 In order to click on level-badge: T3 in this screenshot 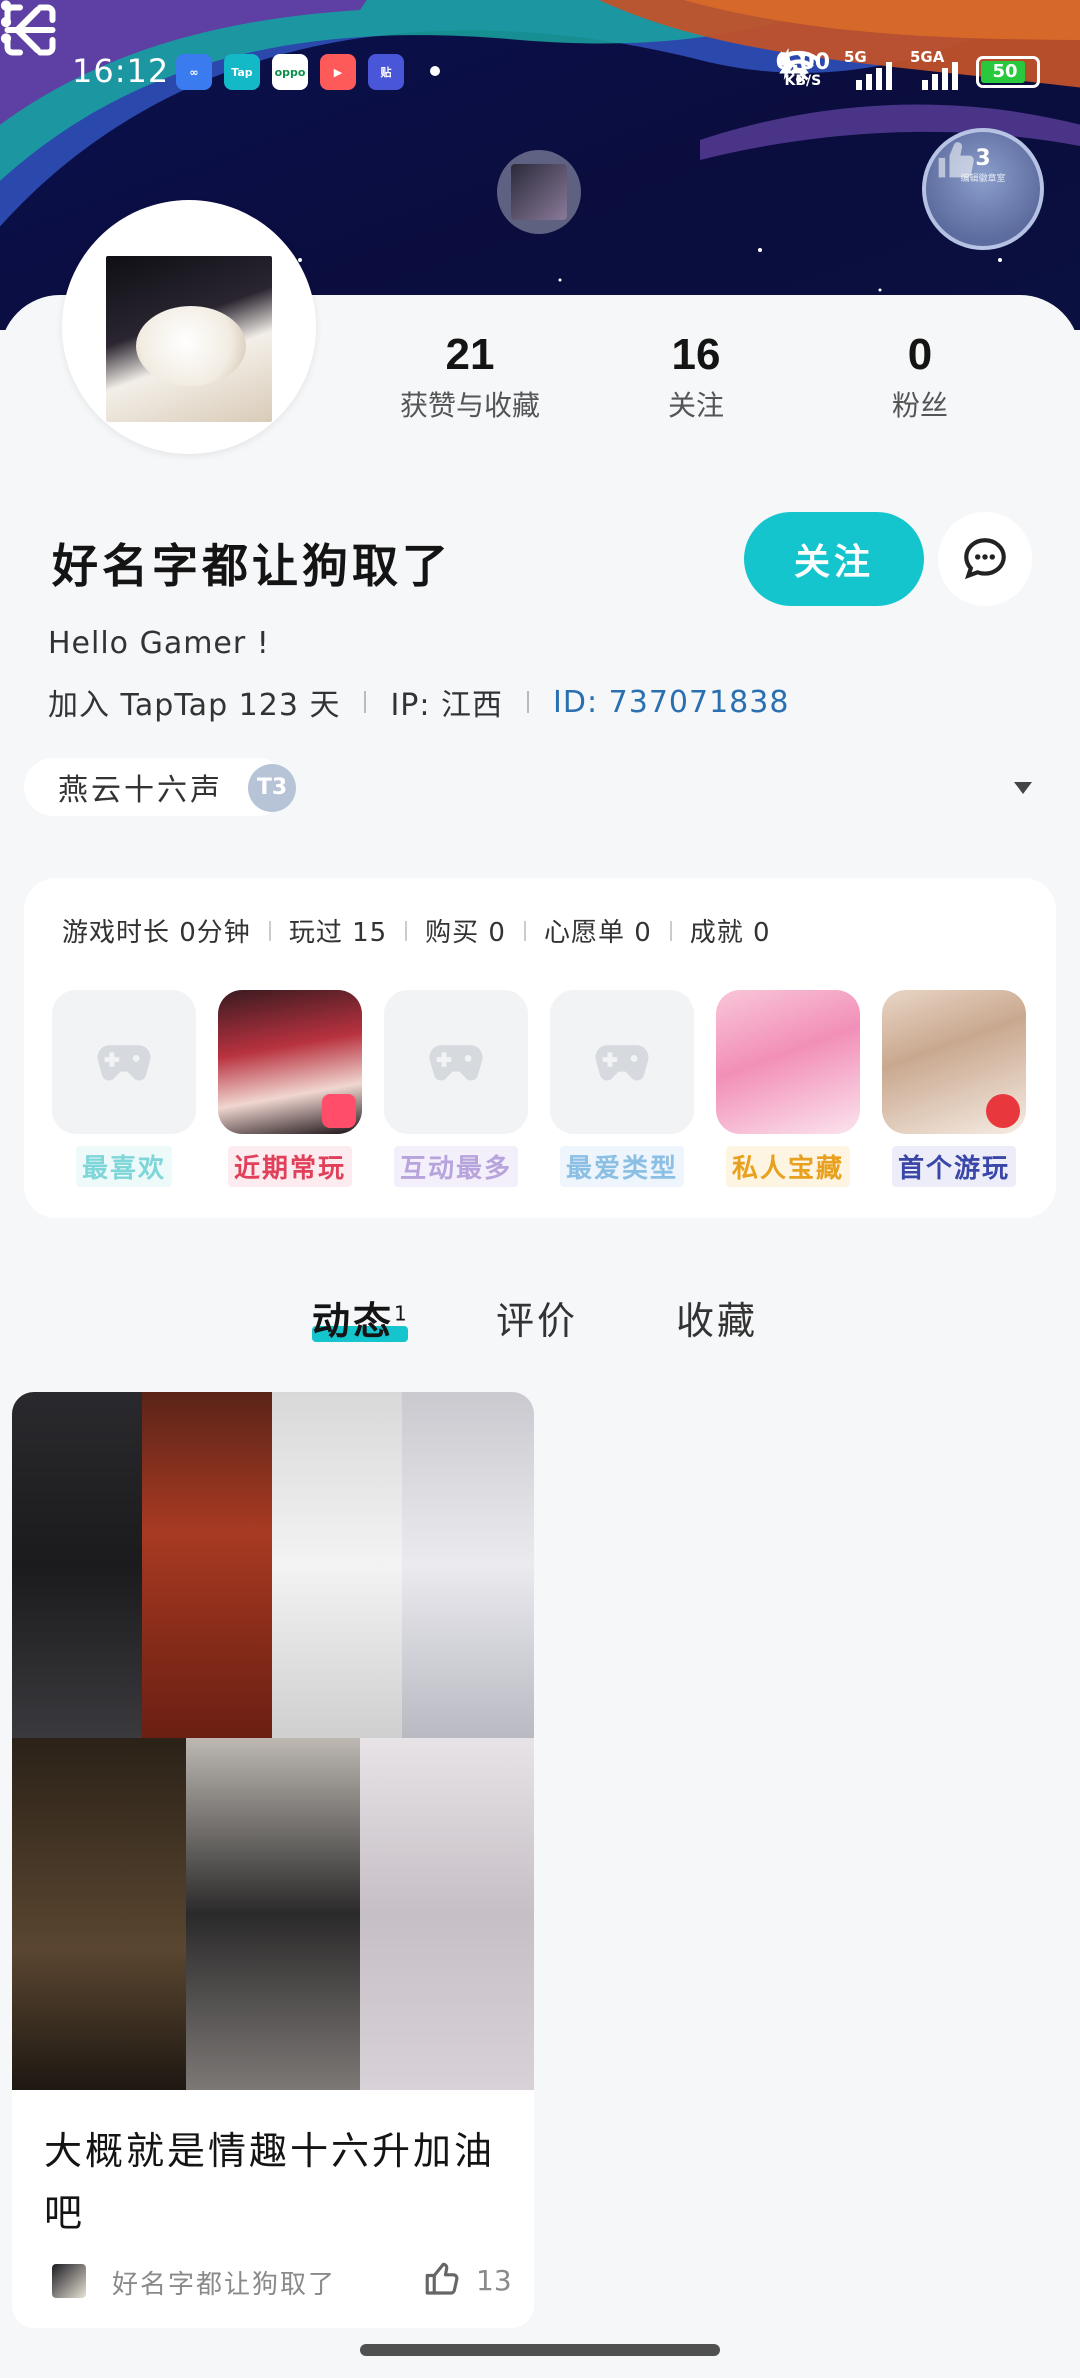, I will do `click(272, 788)`.